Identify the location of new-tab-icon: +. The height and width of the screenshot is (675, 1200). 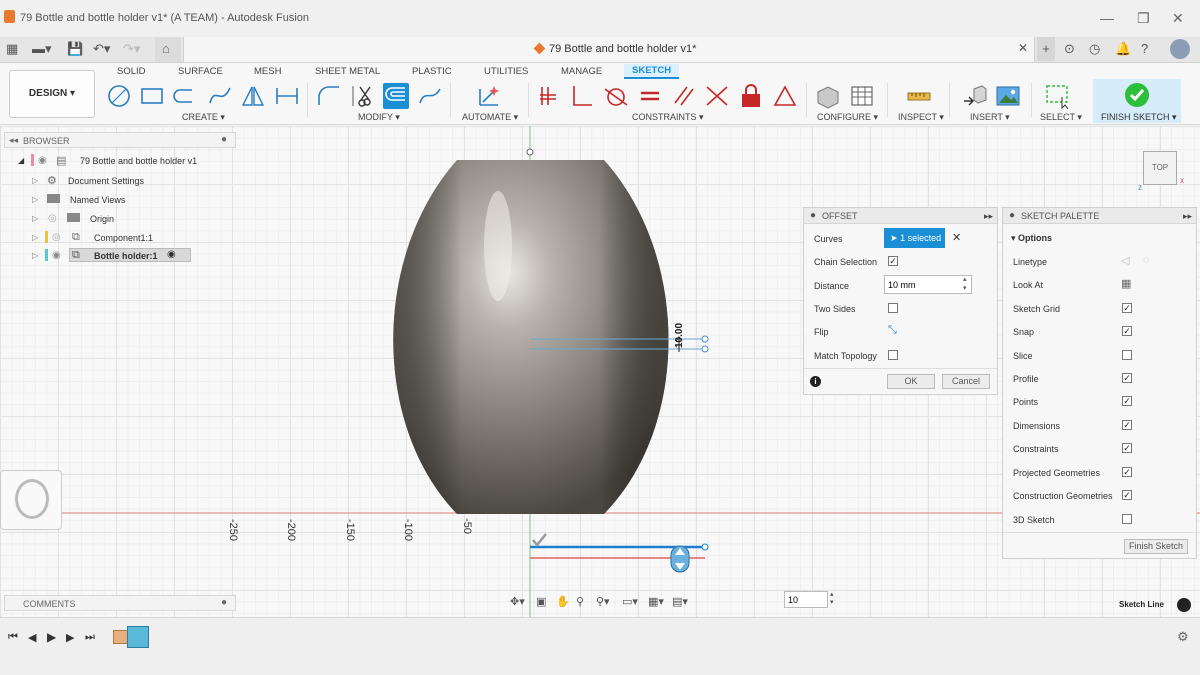
(1046, 49).